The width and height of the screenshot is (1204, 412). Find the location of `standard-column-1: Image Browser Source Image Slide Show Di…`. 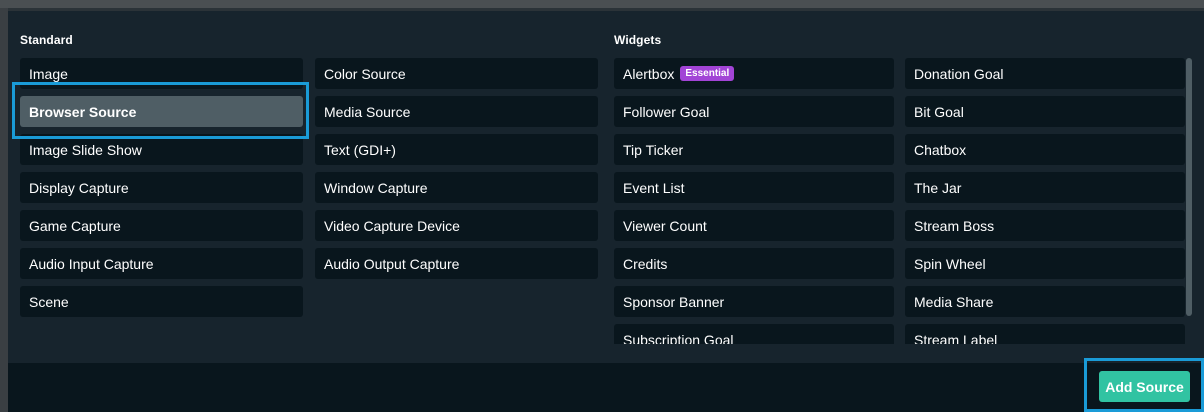

standard-column-1: Image Browser Source Image Slide Show Di… is located at coordinates (161, 187).